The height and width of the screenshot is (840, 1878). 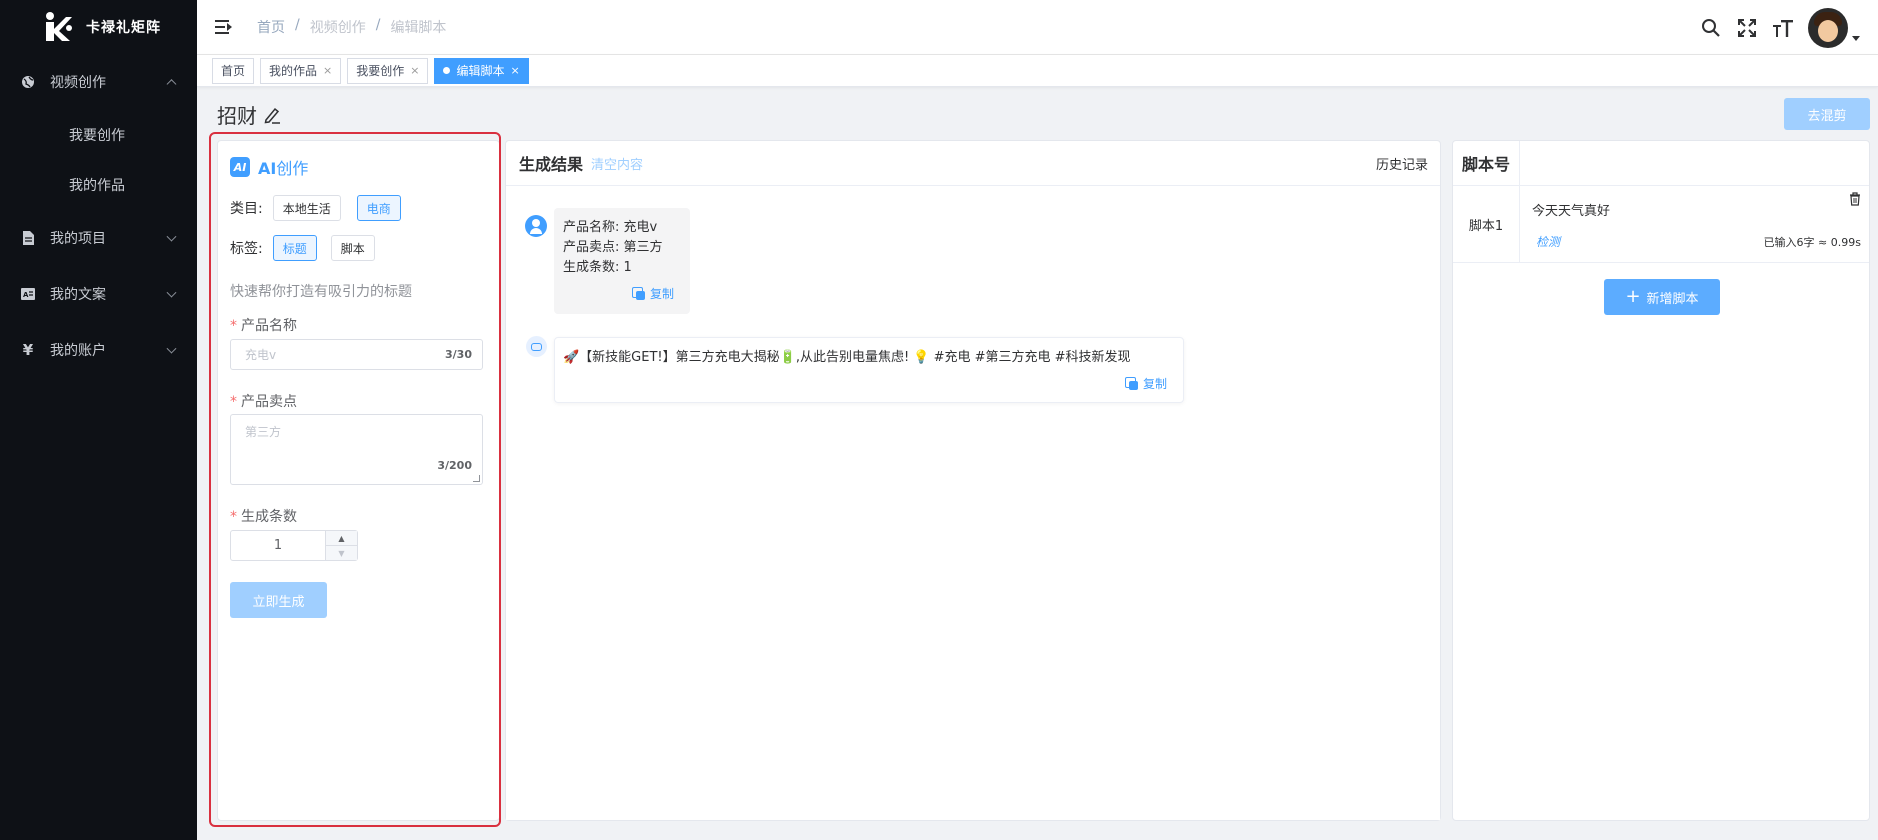 What do you see at coordinates (28, 350) in the screenshot?
I see `yen-icon: ¥` at bounding box center [28, 350].